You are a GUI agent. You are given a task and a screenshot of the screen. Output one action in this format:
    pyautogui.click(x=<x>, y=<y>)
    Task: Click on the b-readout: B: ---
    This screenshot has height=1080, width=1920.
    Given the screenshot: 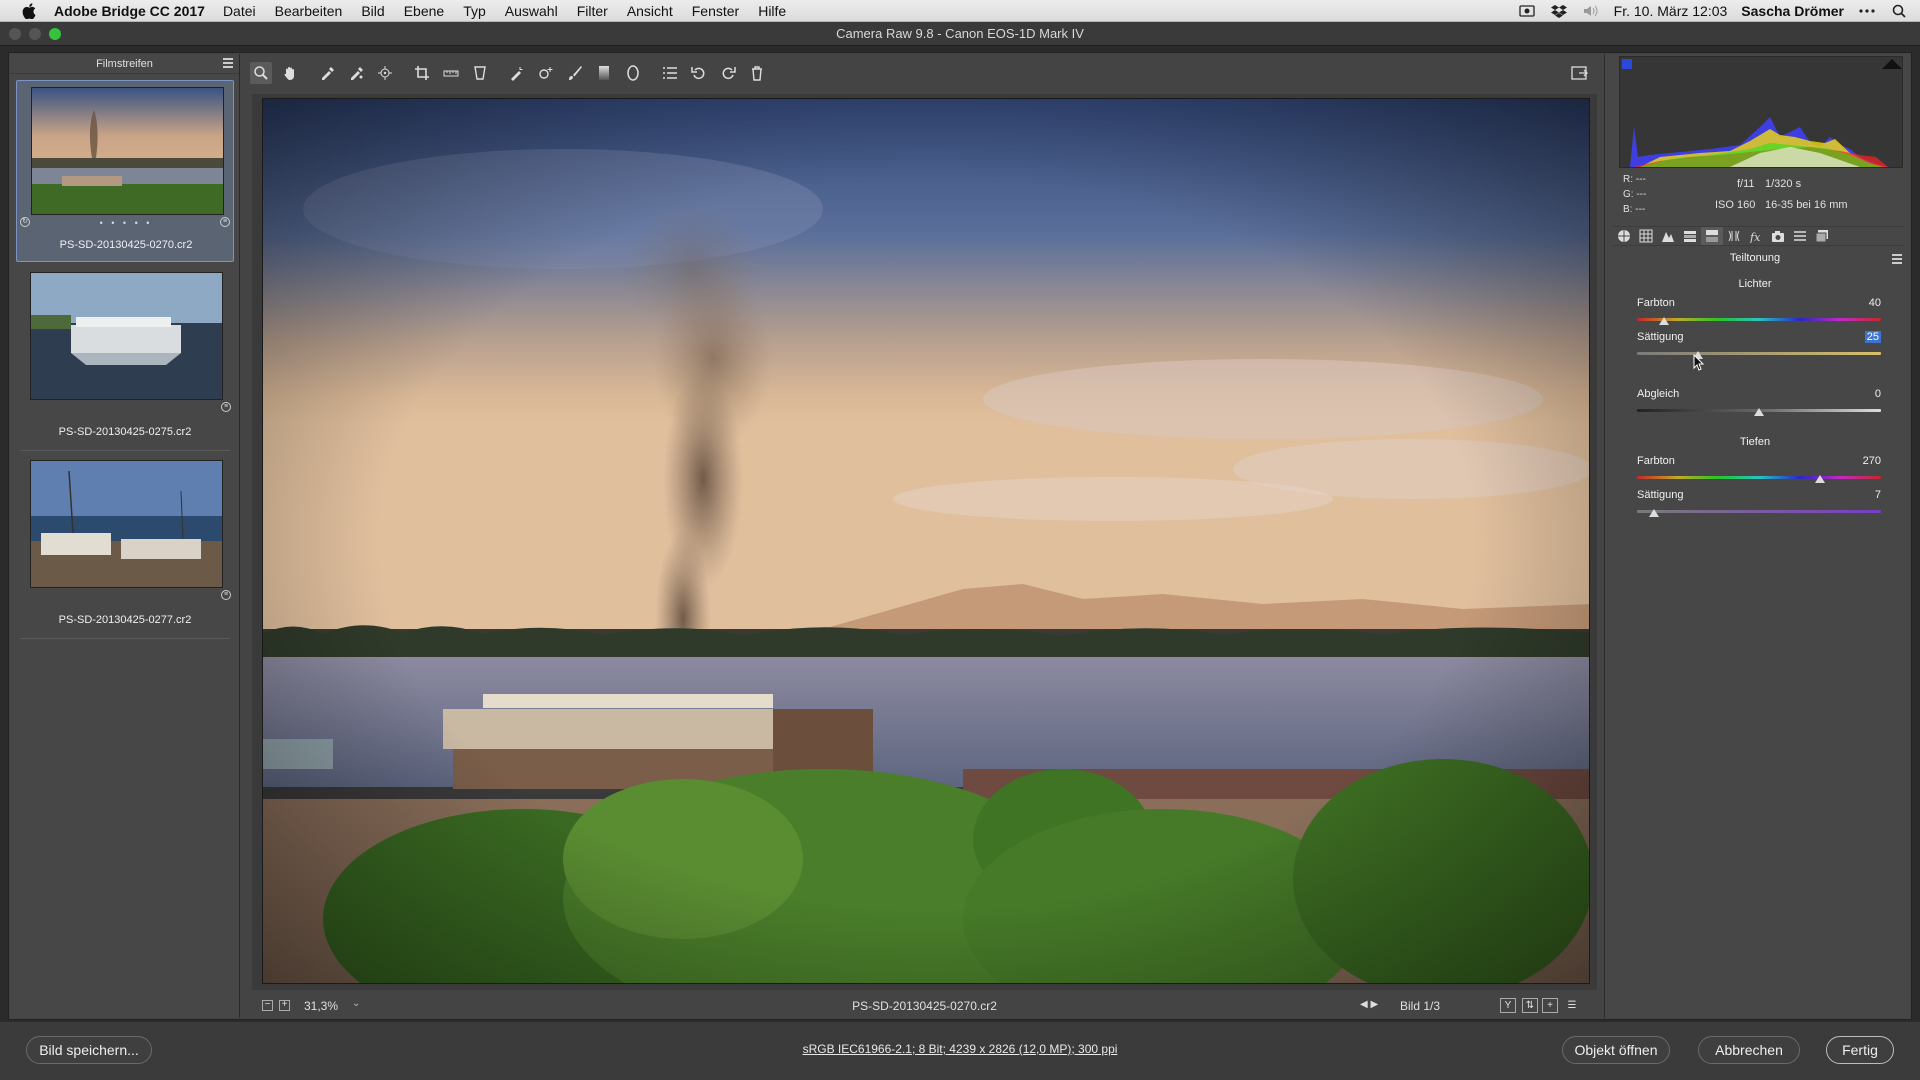 What is the action you would take?
    pyautogui.click(x=1634, y=209)
    